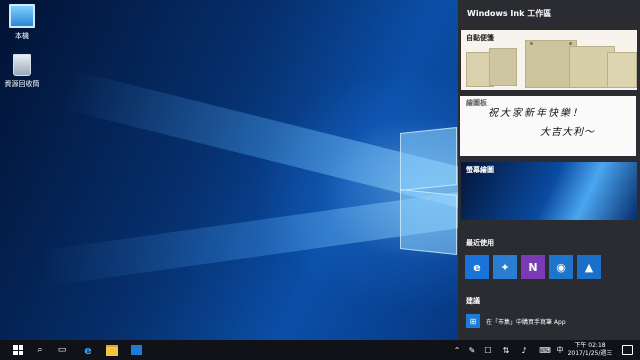 Image resolution: width=640 pixels, height=360 pixels. I want to click on maps-icon: ✦, so click(505, 267).